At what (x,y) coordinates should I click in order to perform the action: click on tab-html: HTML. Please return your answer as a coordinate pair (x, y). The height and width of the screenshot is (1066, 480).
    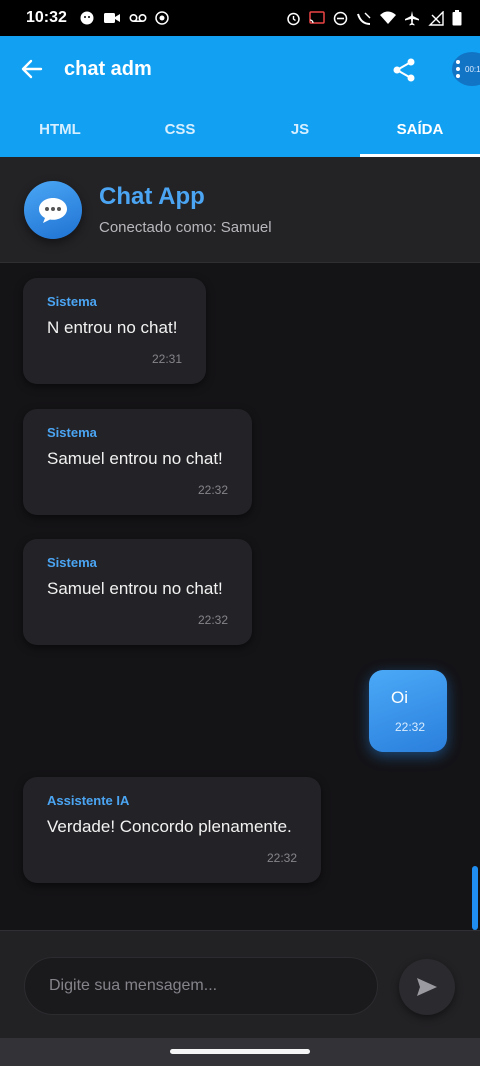
    Looking at the image, I should click on (60, 129).